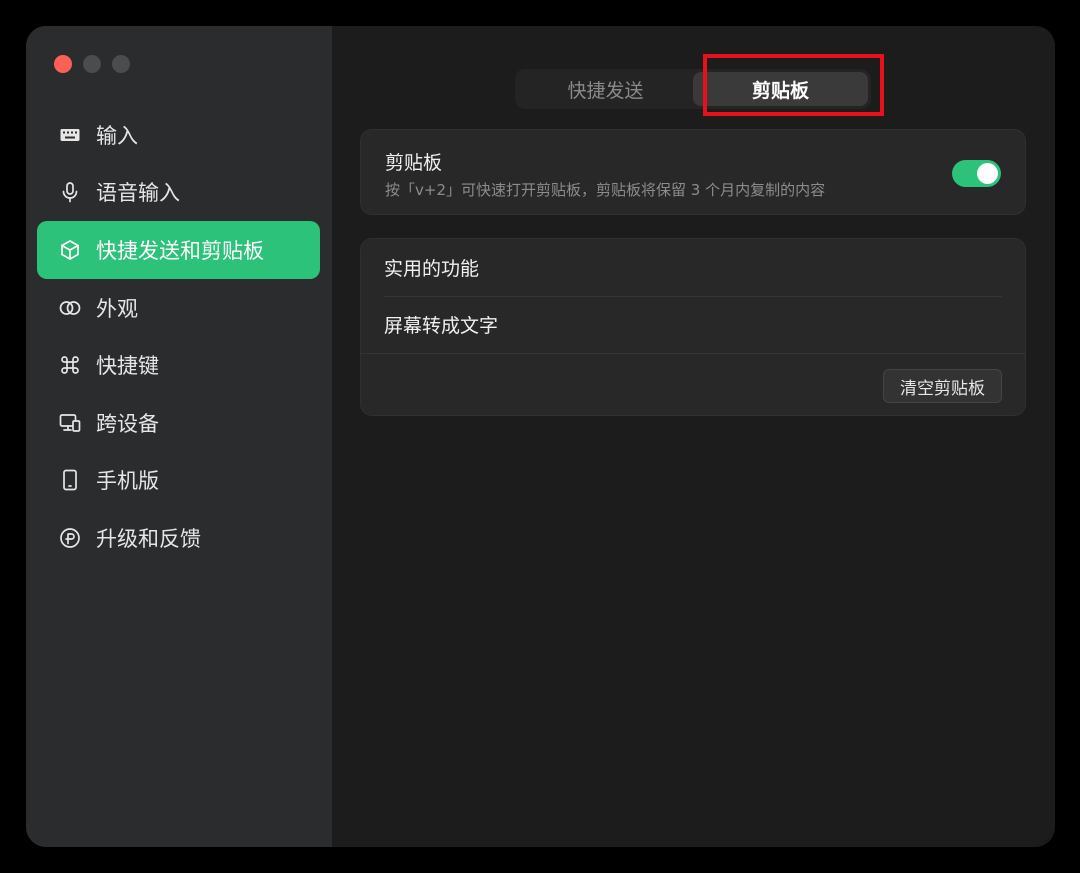 The width and height of the screenshot is (1080, 873). What do you see at coordinates (117, 308) in the screenshot?
I see `sidebar-item-label: 外观` at bounding box center [117, 308].